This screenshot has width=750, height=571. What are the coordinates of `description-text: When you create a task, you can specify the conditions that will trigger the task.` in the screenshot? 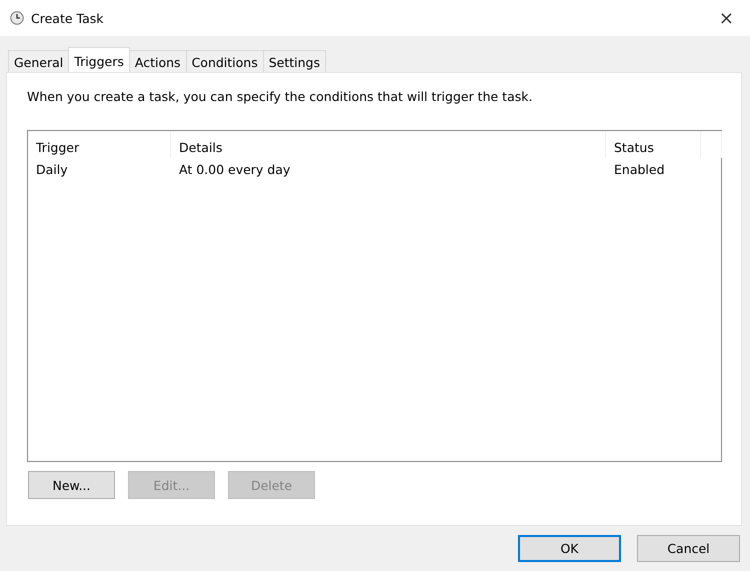 It's located at (280, 96).